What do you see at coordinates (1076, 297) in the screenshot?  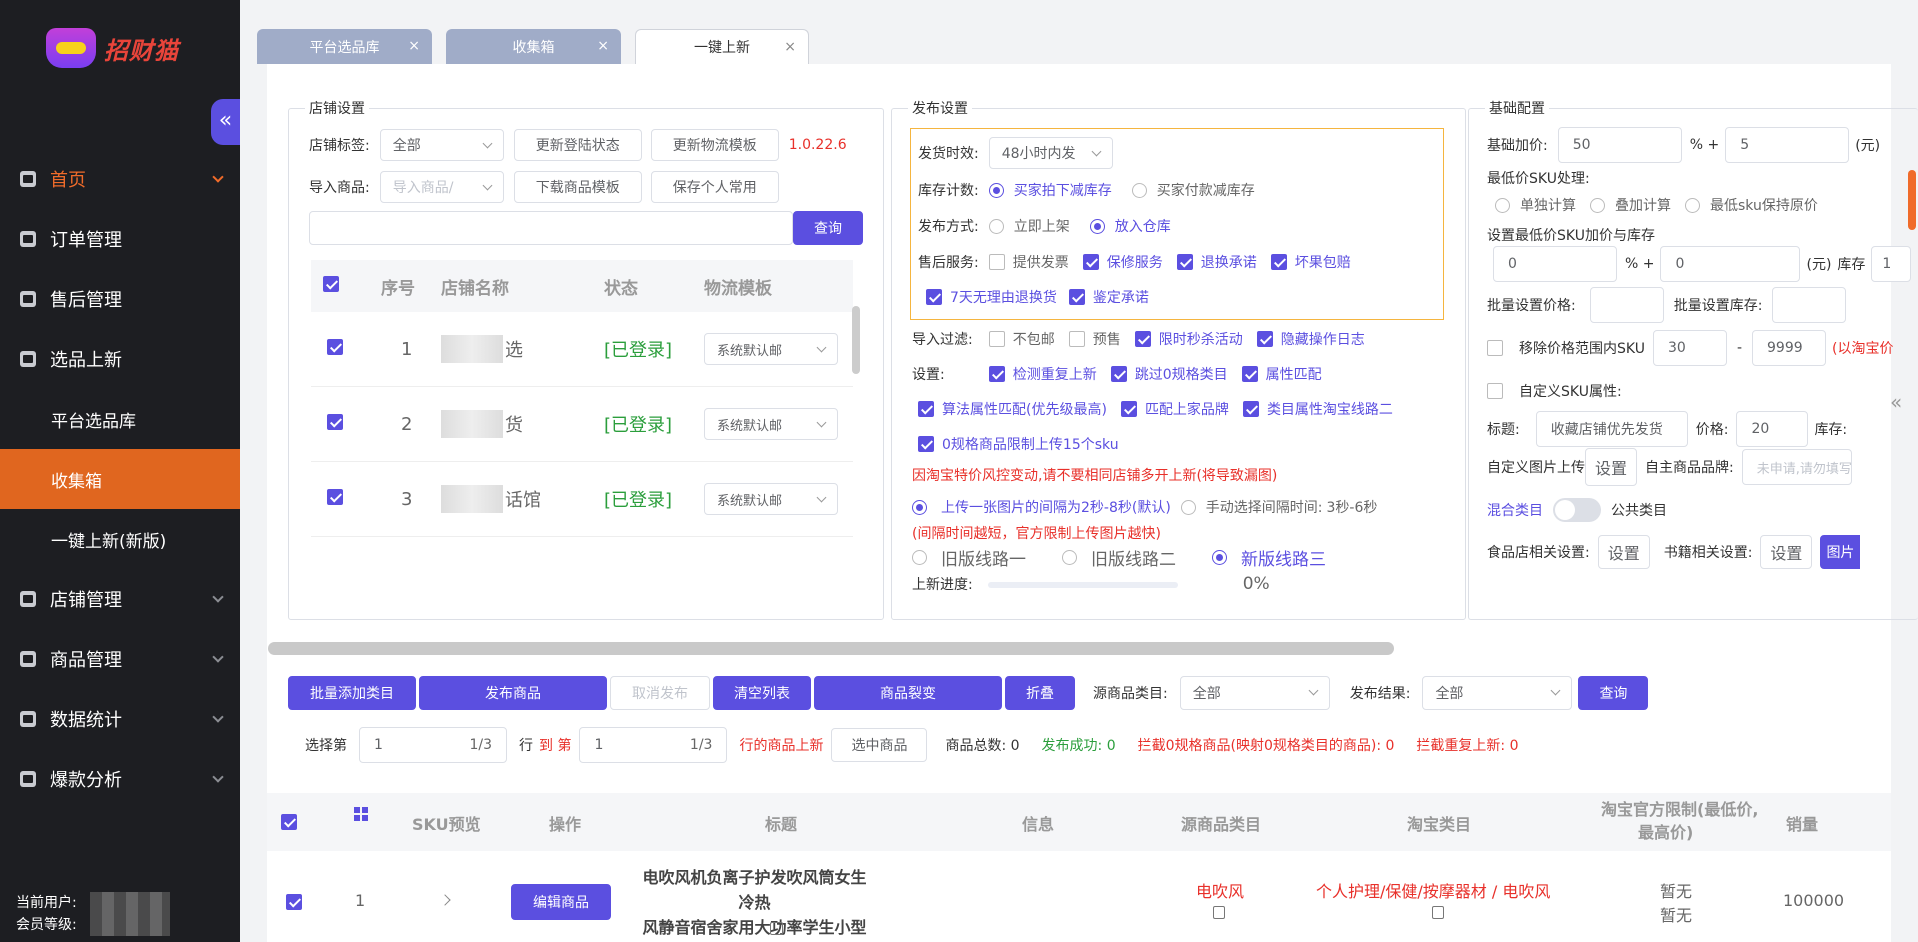 I see `appraisal-checkbox` at bounding box center [1076, 297].